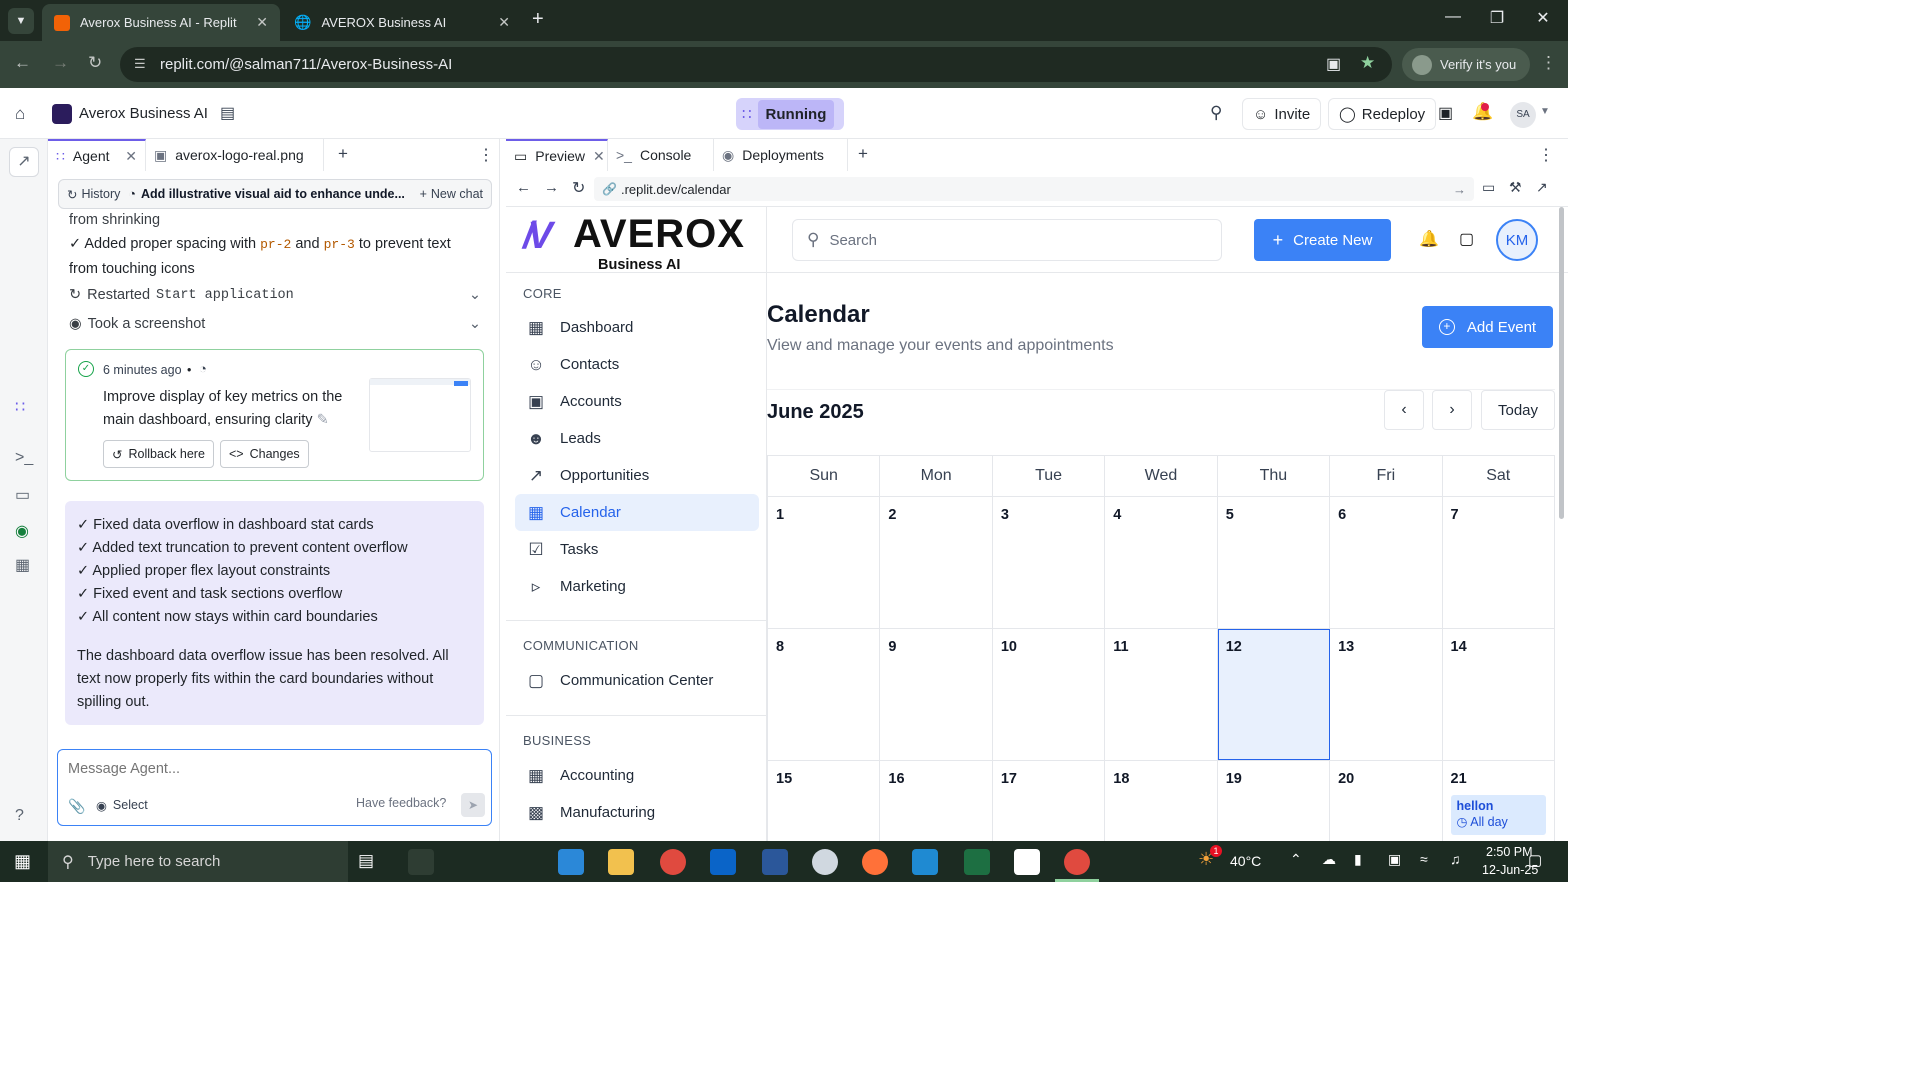 Image resolution: width=1920 pixels, height=1080 pixels. Describe the element at coordinates (557, 155) in the screenshot. I see `tab-preview: ▭ Preview ✕` at that location.